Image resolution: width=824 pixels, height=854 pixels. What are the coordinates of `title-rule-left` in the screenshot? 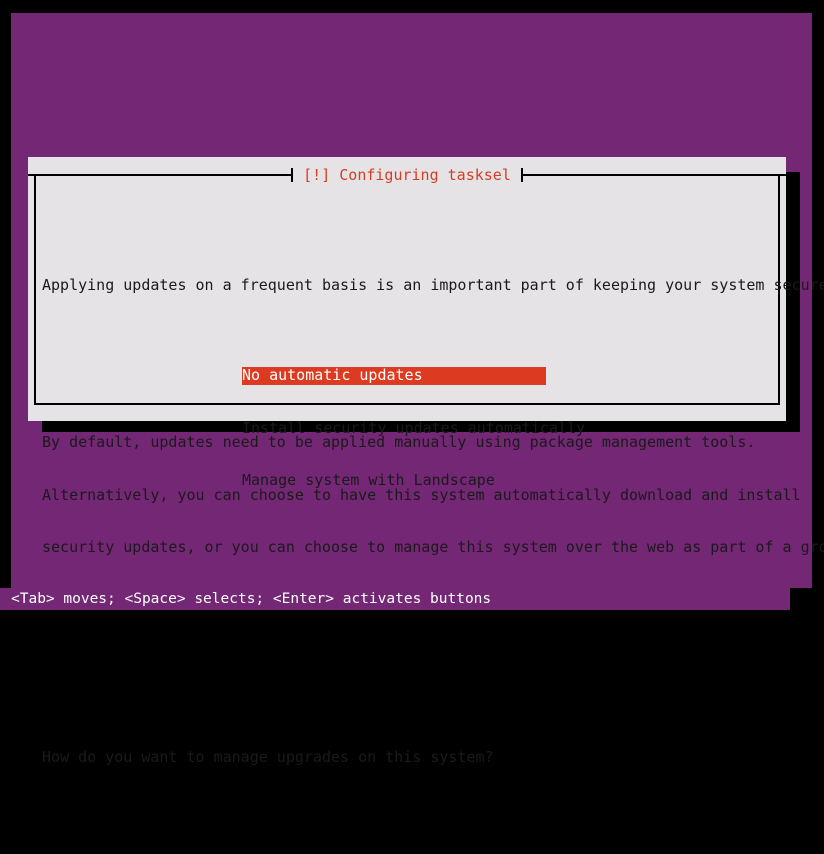 It's located at (161, 175).